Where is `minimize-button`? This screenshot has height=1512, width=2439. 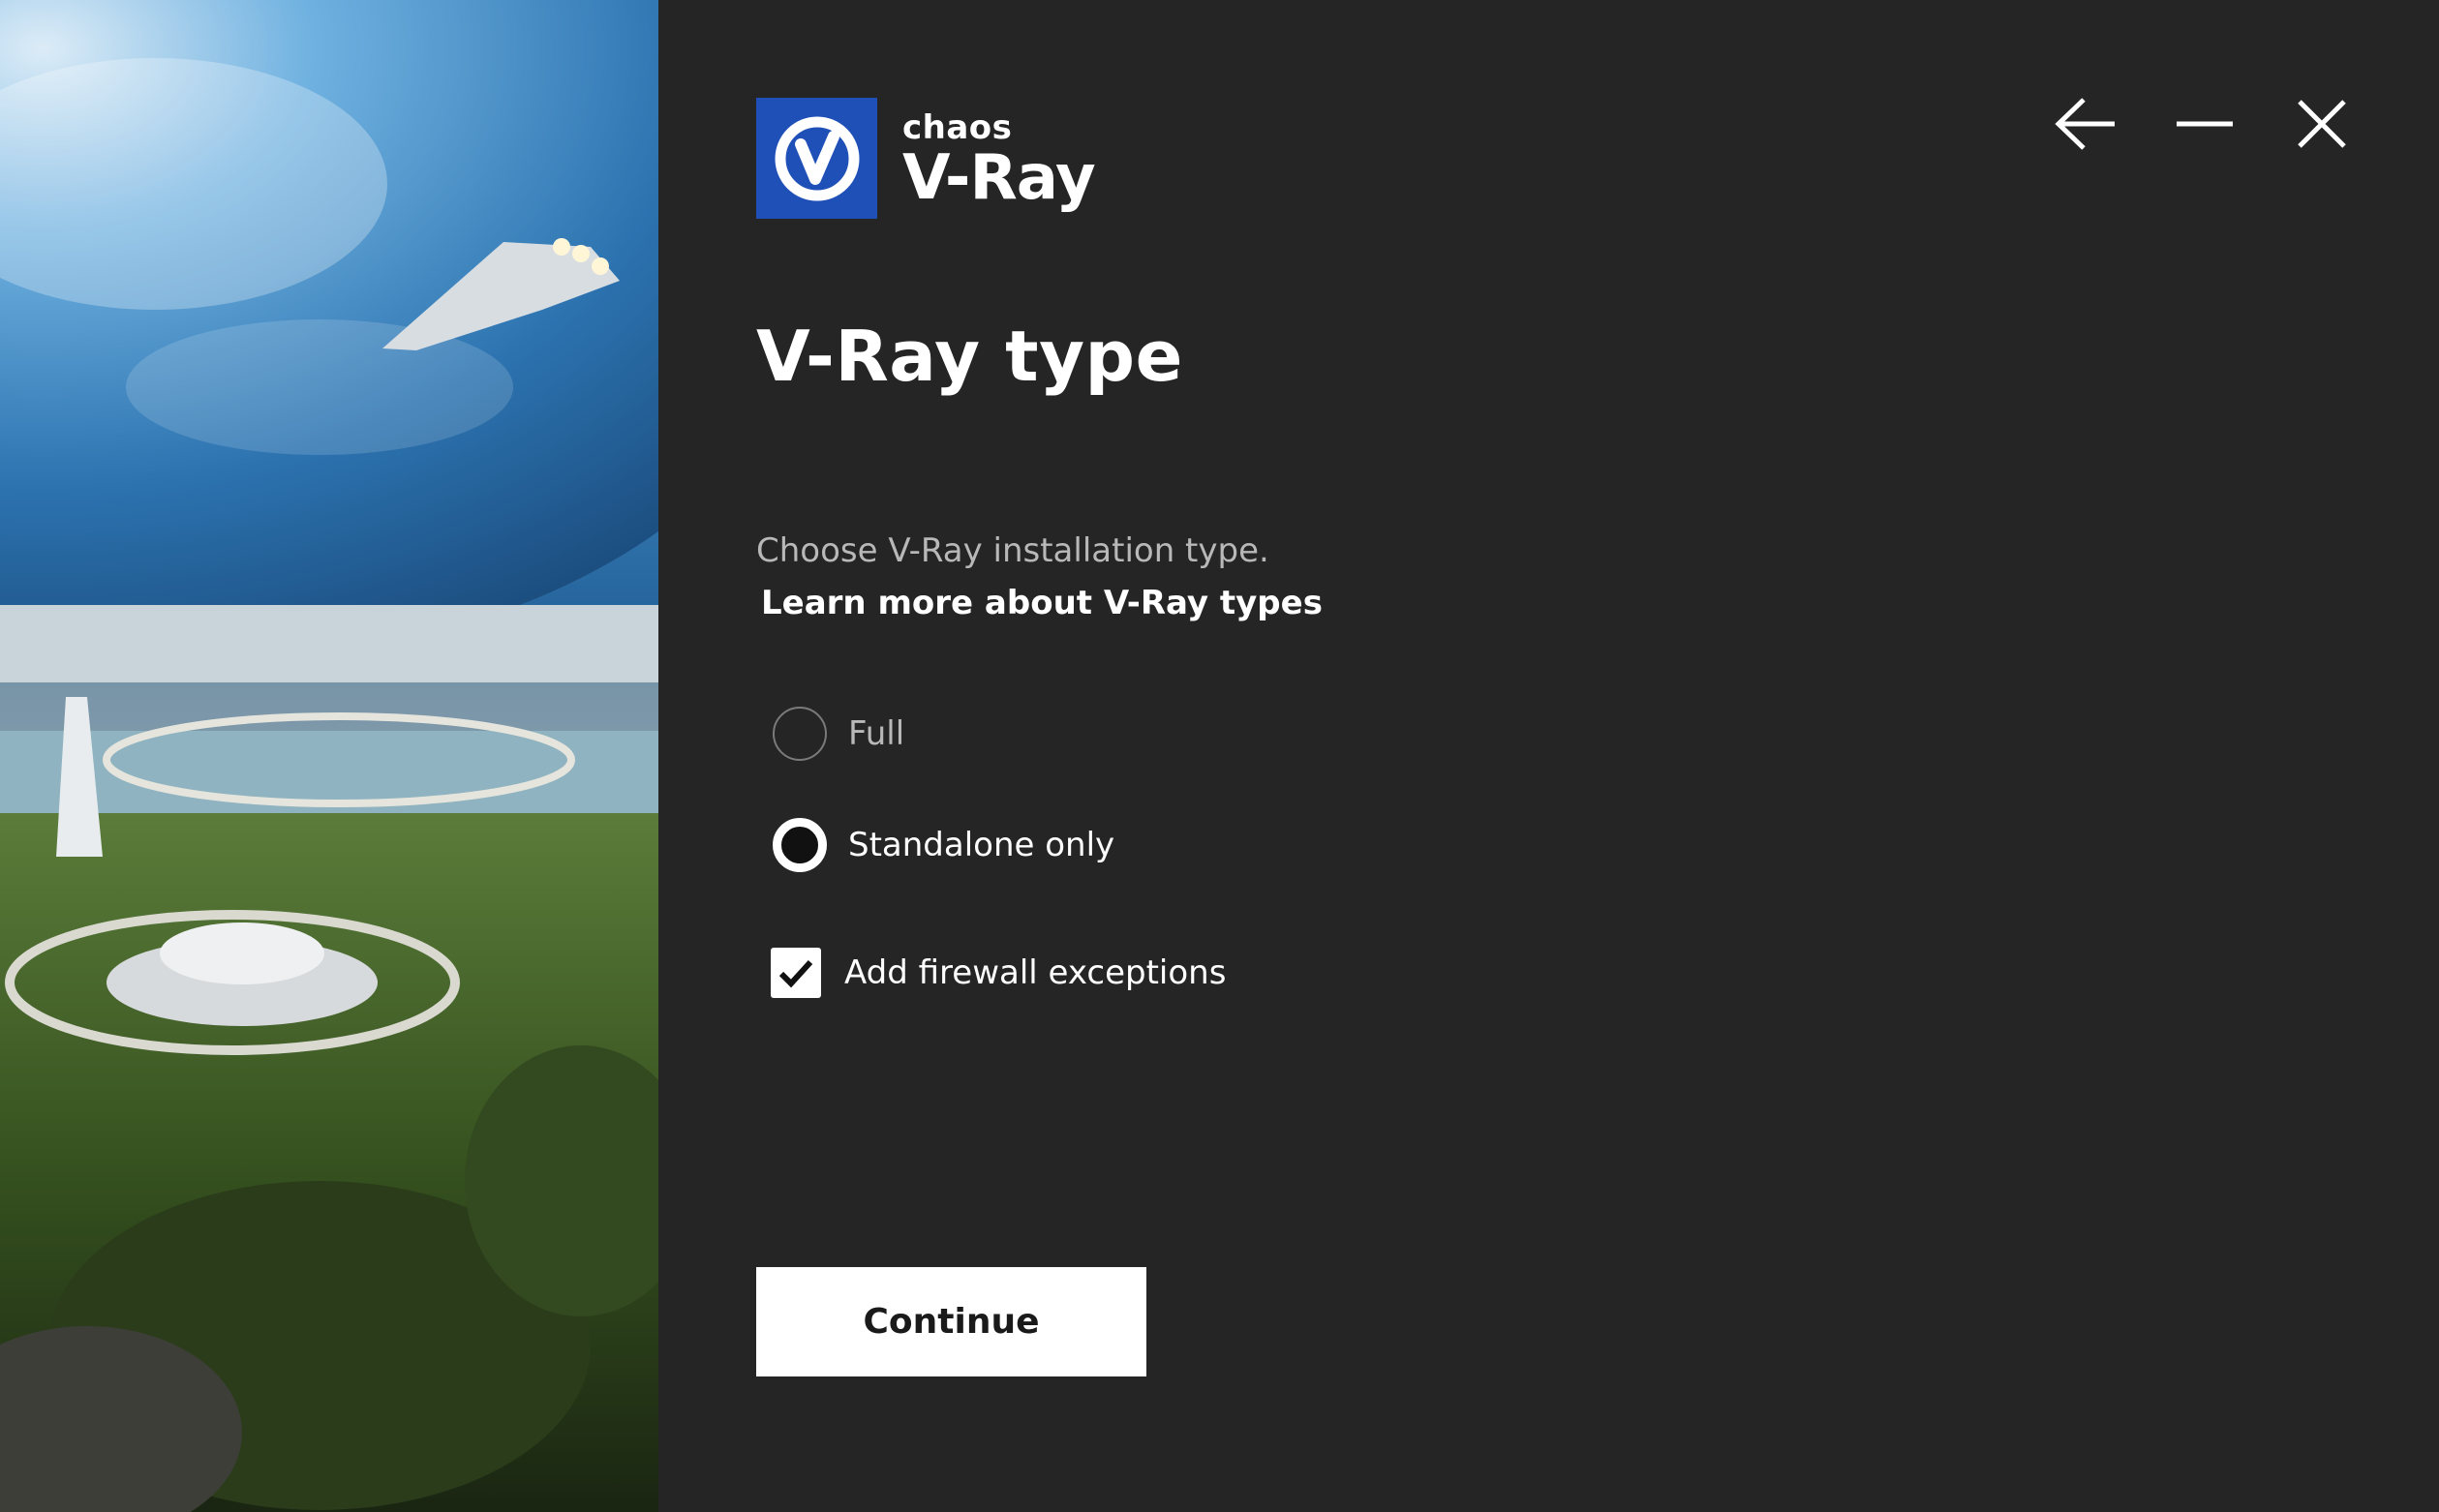 minimize-button is located at coordinates (2205, 124).